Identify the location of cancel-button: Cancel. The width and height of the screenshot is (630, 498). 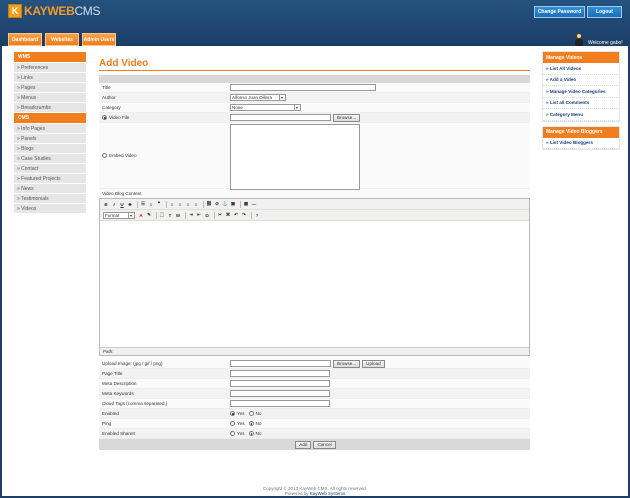
(324, 444).